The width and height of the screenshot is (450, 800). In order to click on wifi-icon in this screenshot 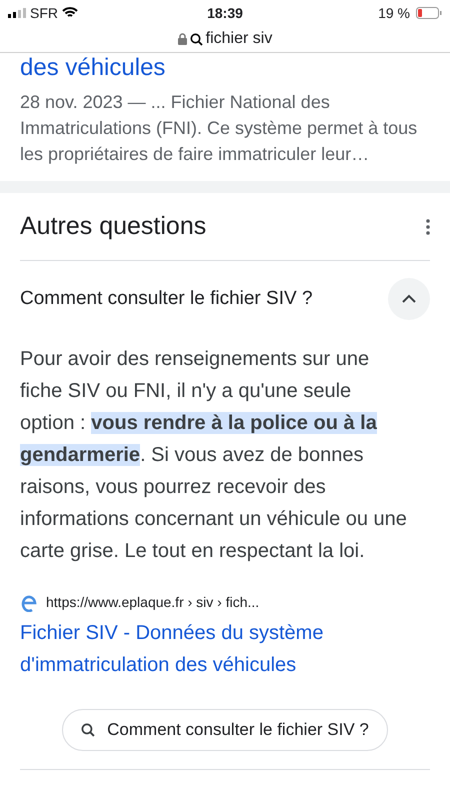, I will do `click(70, 13)`.